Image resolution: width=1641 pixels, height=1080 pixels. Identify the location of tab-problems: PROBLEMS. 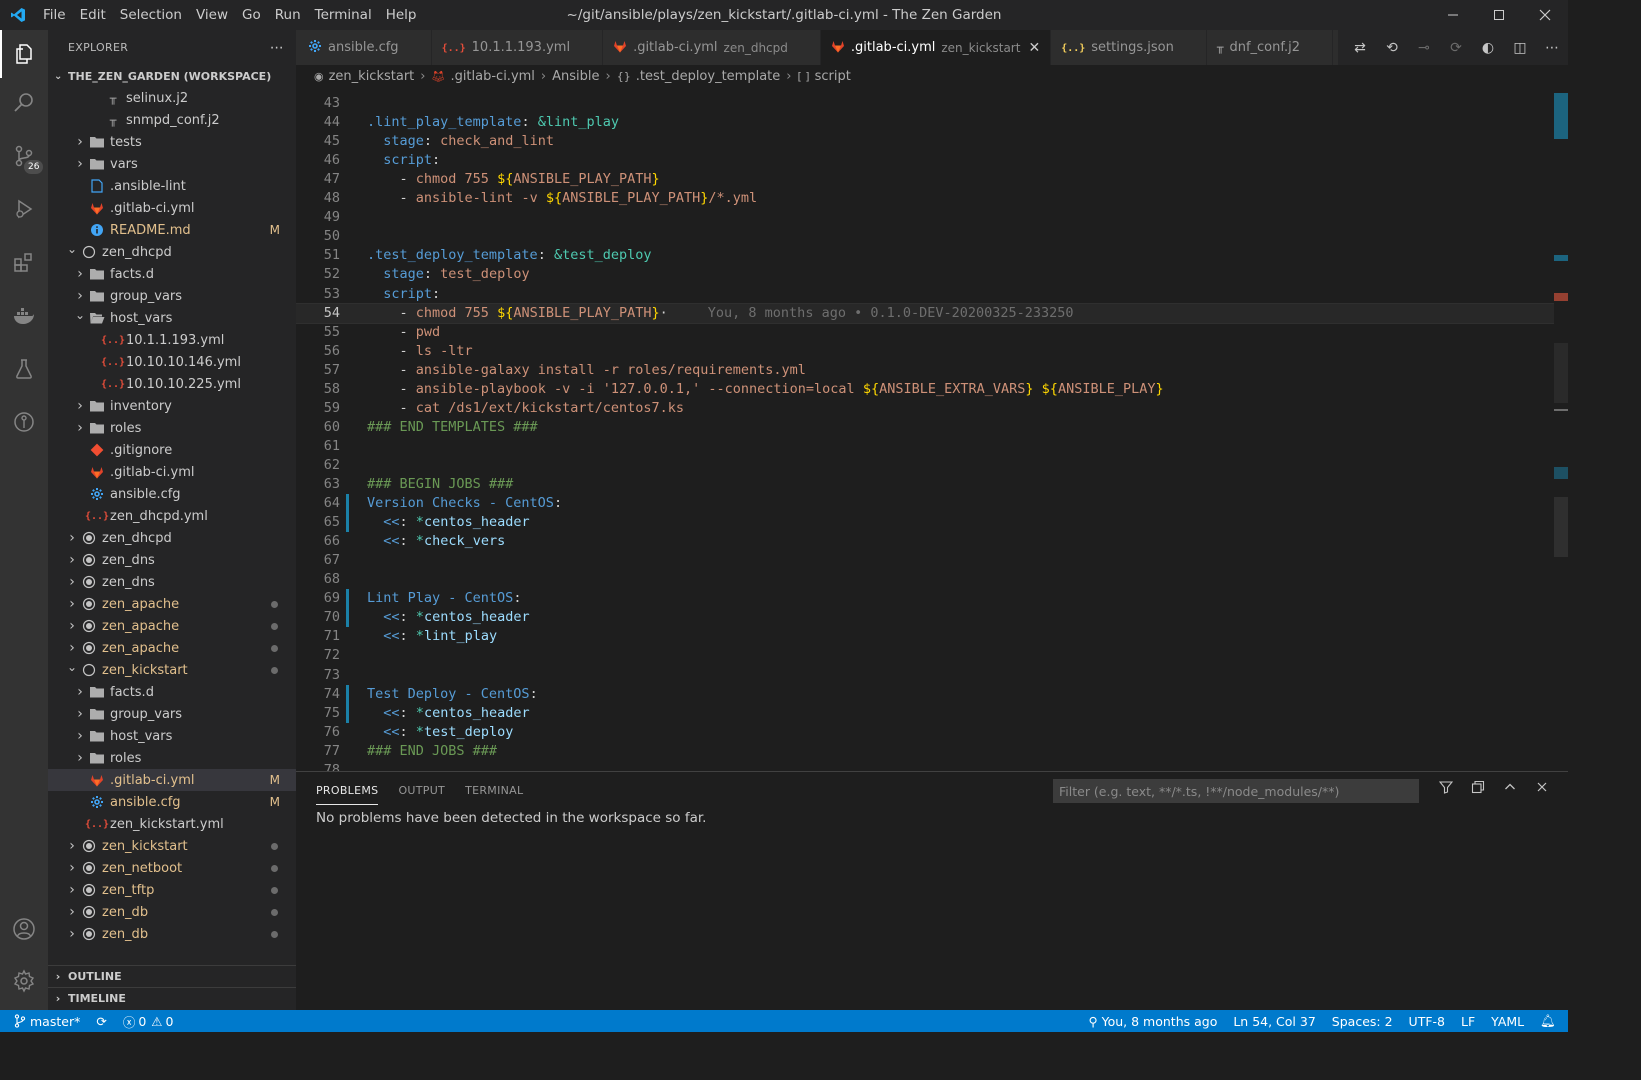
(347, 790).